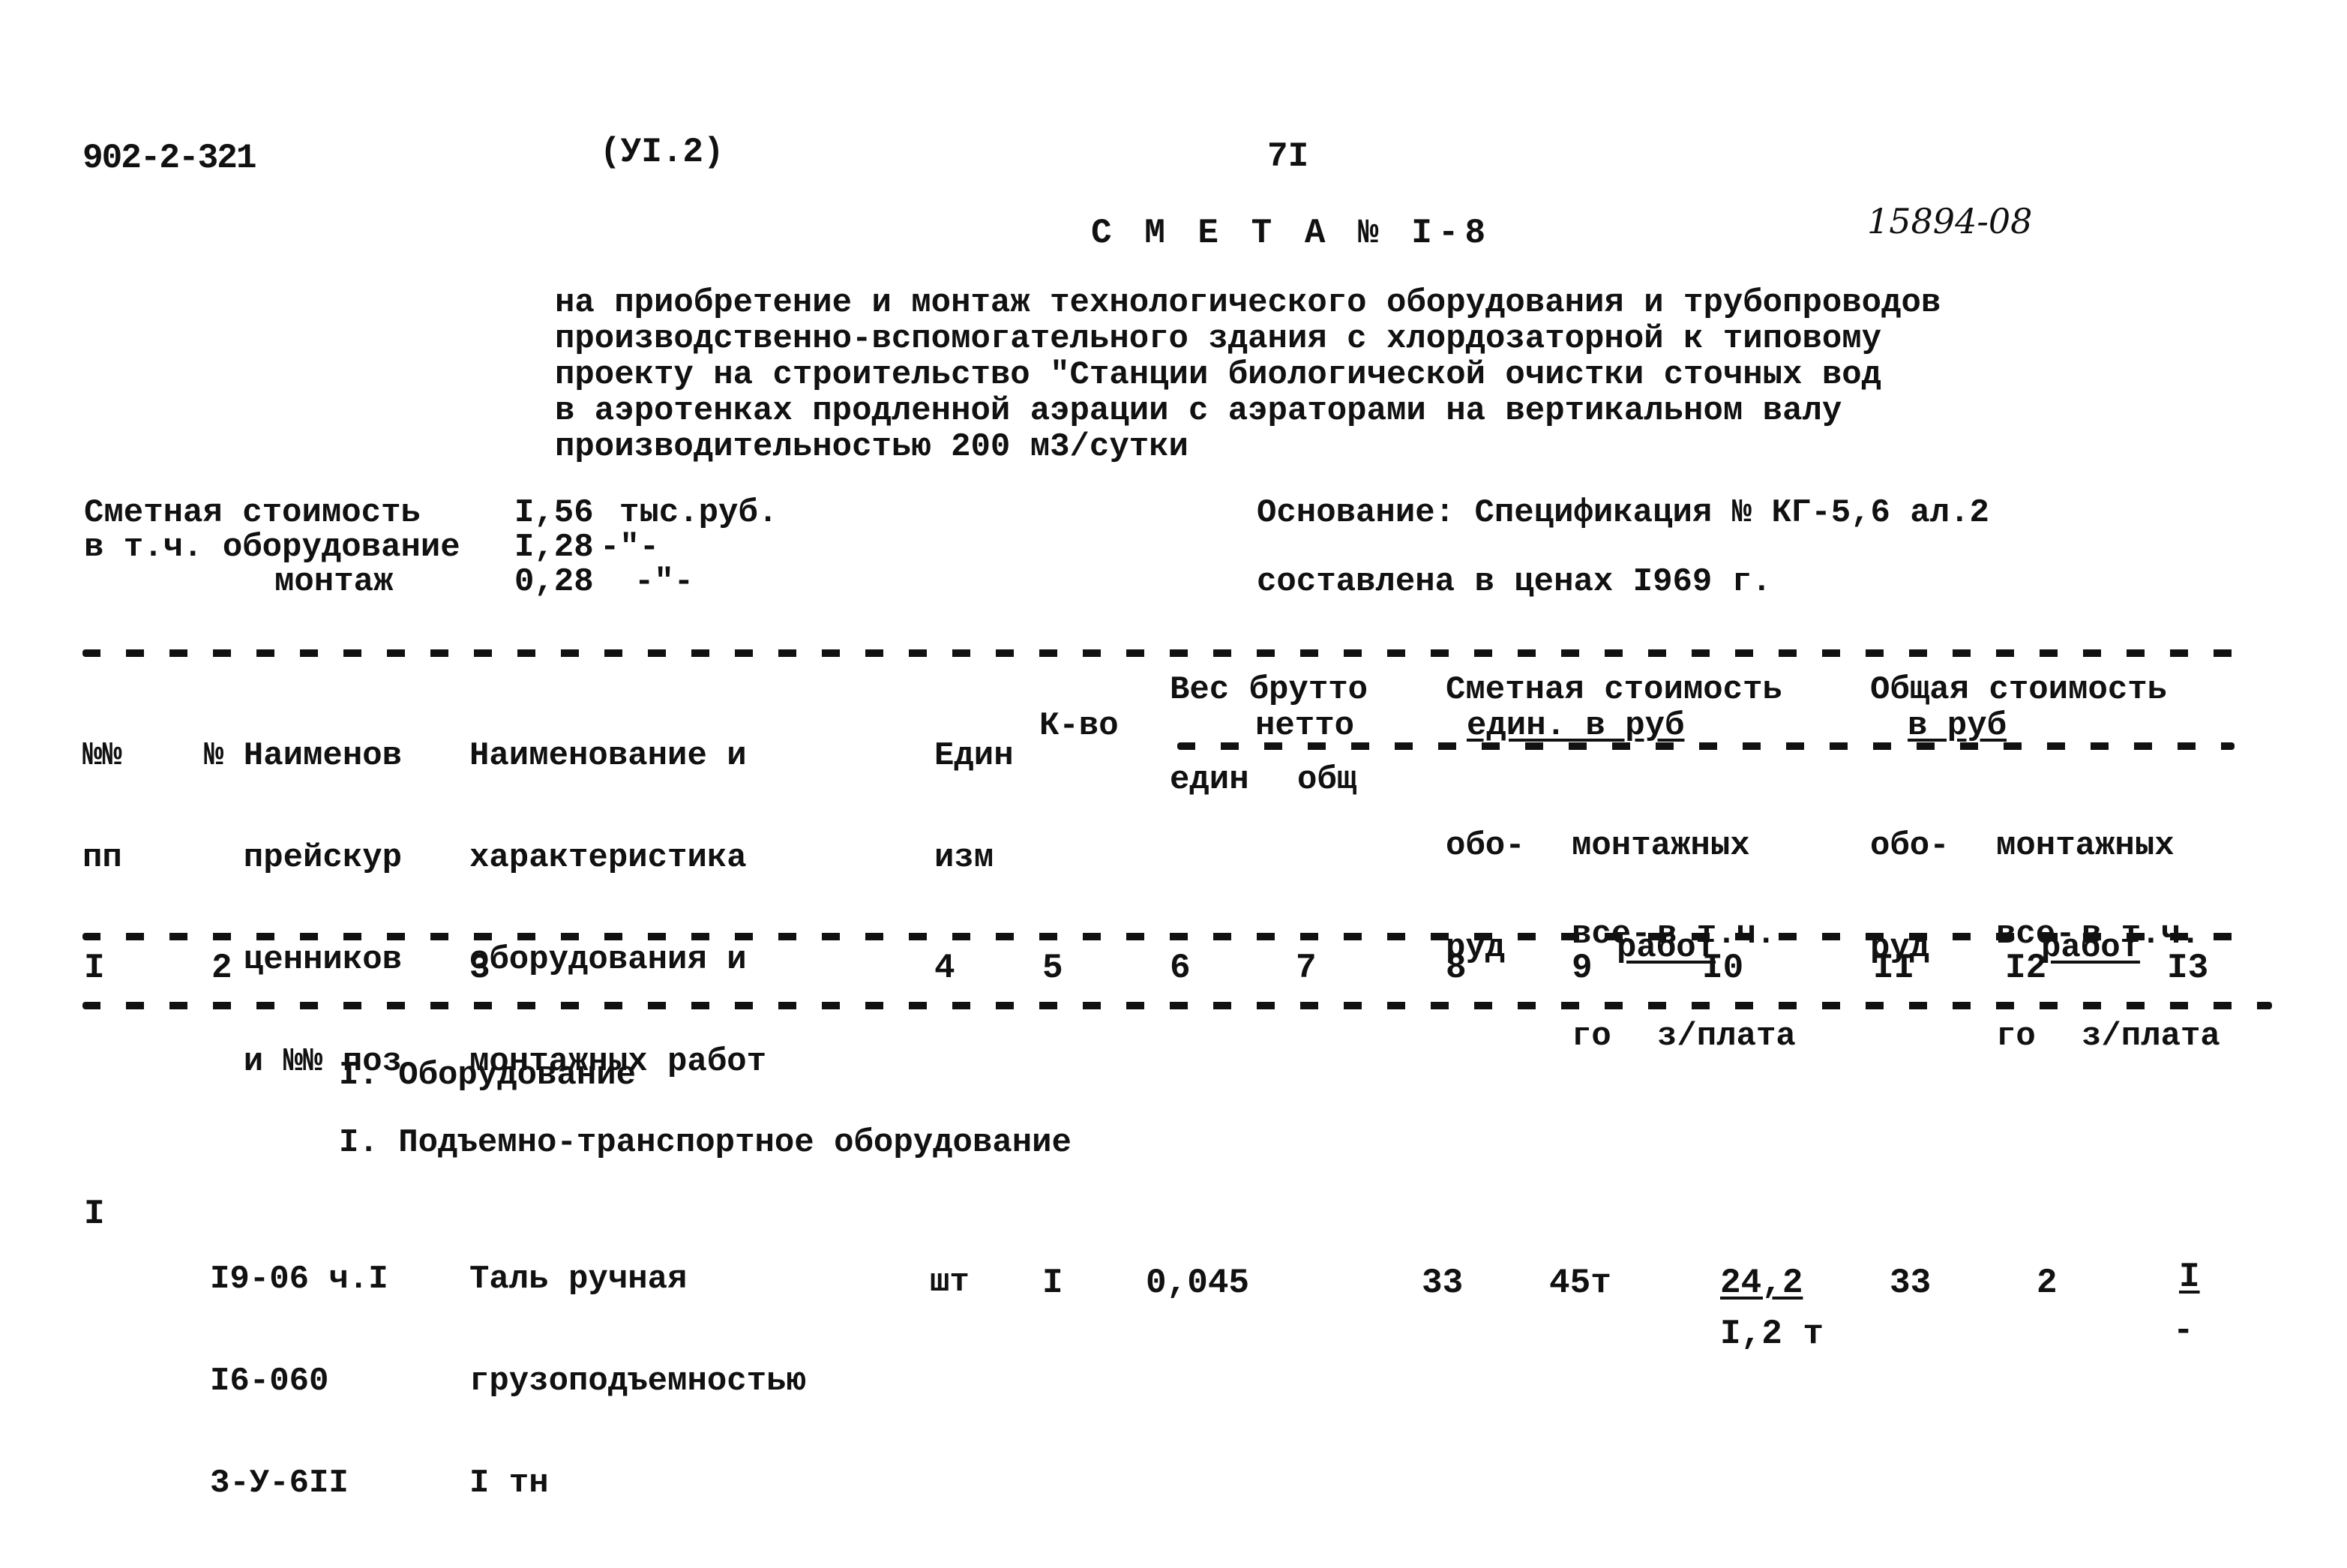 The image size is (2347, 1568). What do you see at coordinates (1456, 969) in the screenshot?
I see `column-number: 8` at bounding box center [1456, 969].